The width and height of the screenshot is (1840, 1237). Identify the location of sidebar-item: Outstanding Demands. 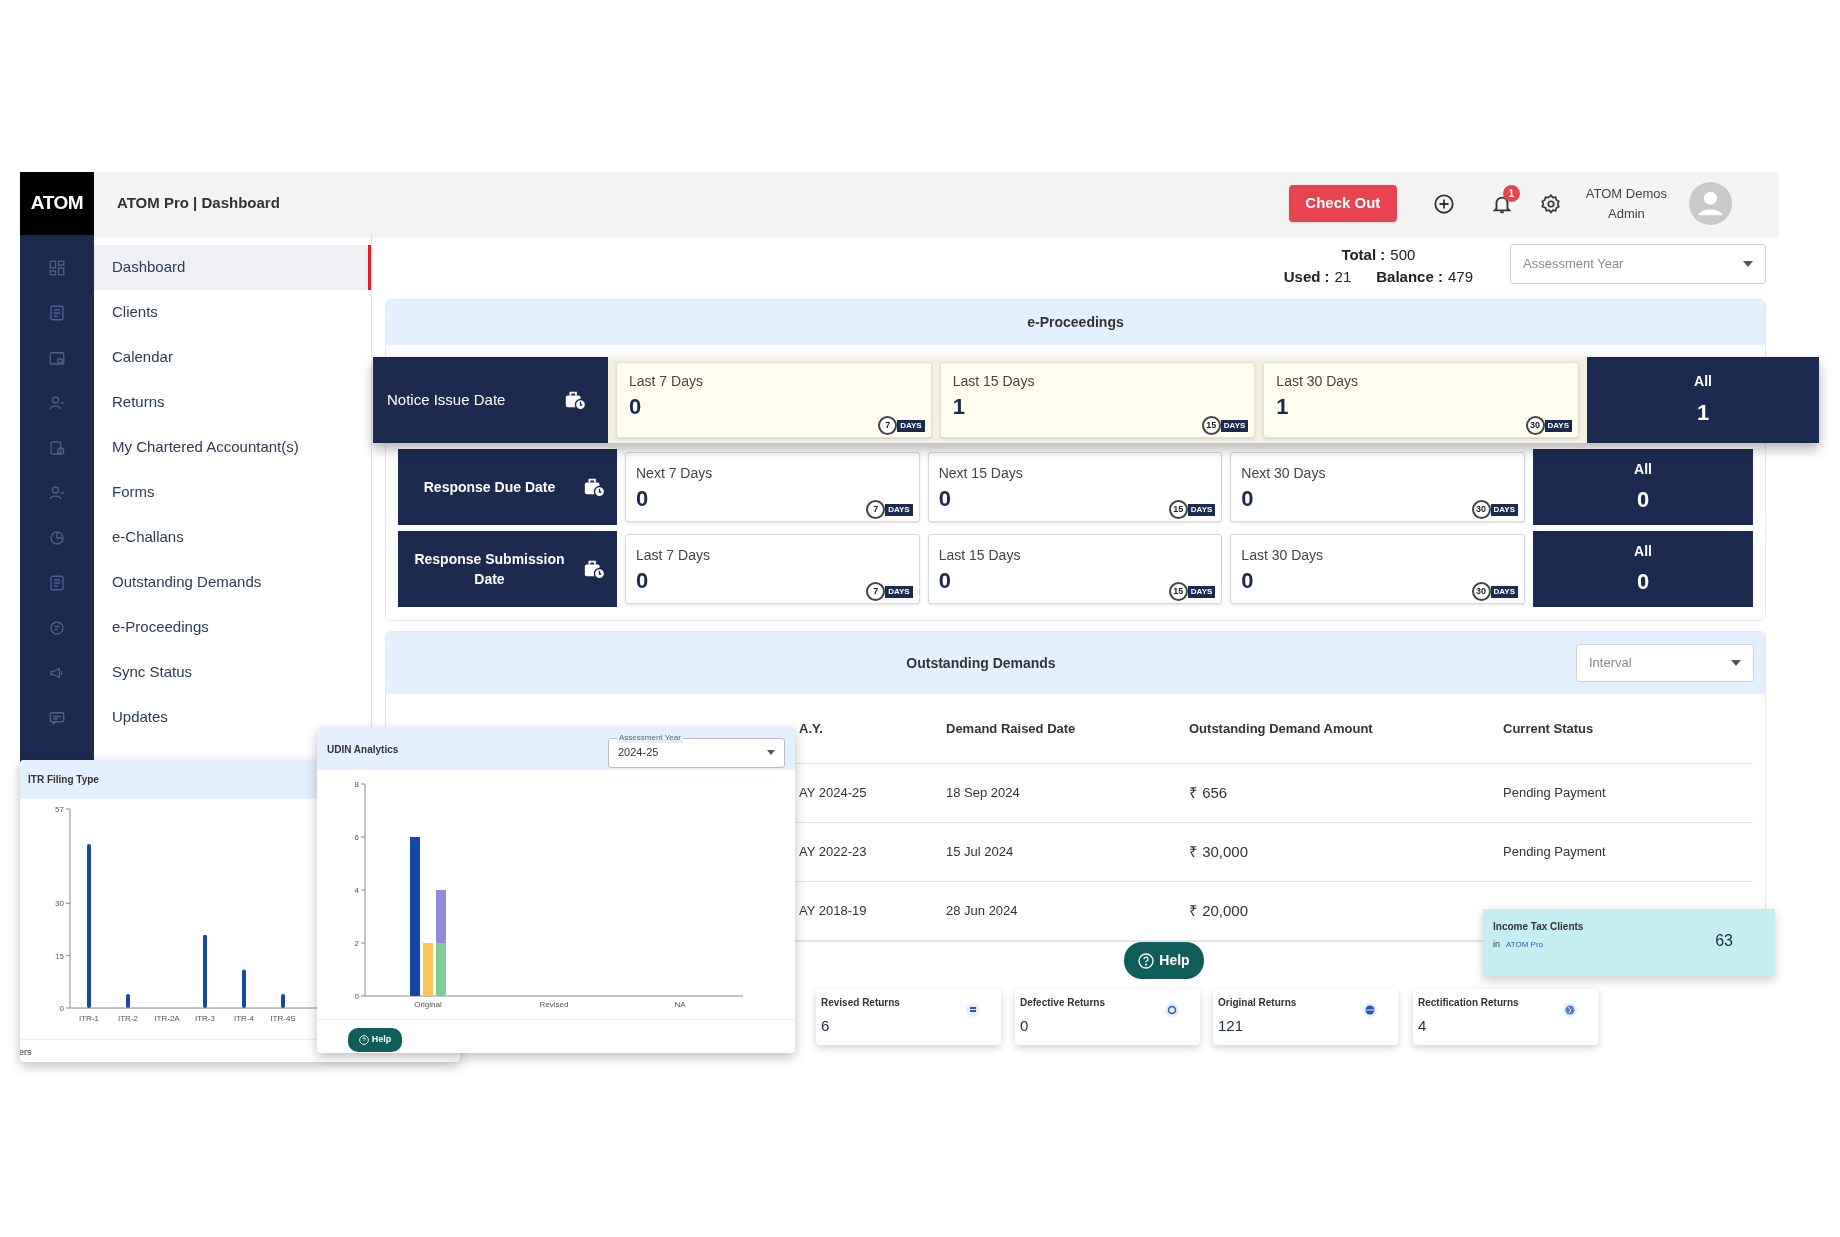
(232, 582).